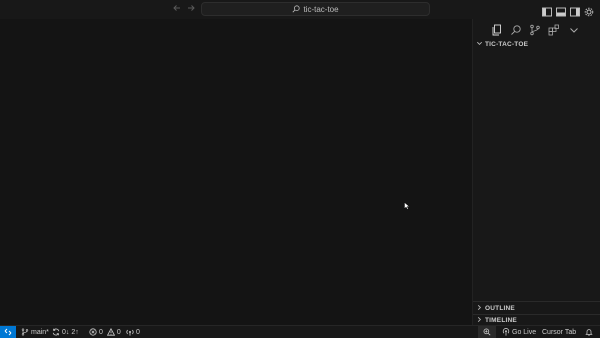  What do you see at coordinates (547, 10) in the screenshot?
I see `toggle-primary-sidebar-icon` at bounding box center [547, 10].